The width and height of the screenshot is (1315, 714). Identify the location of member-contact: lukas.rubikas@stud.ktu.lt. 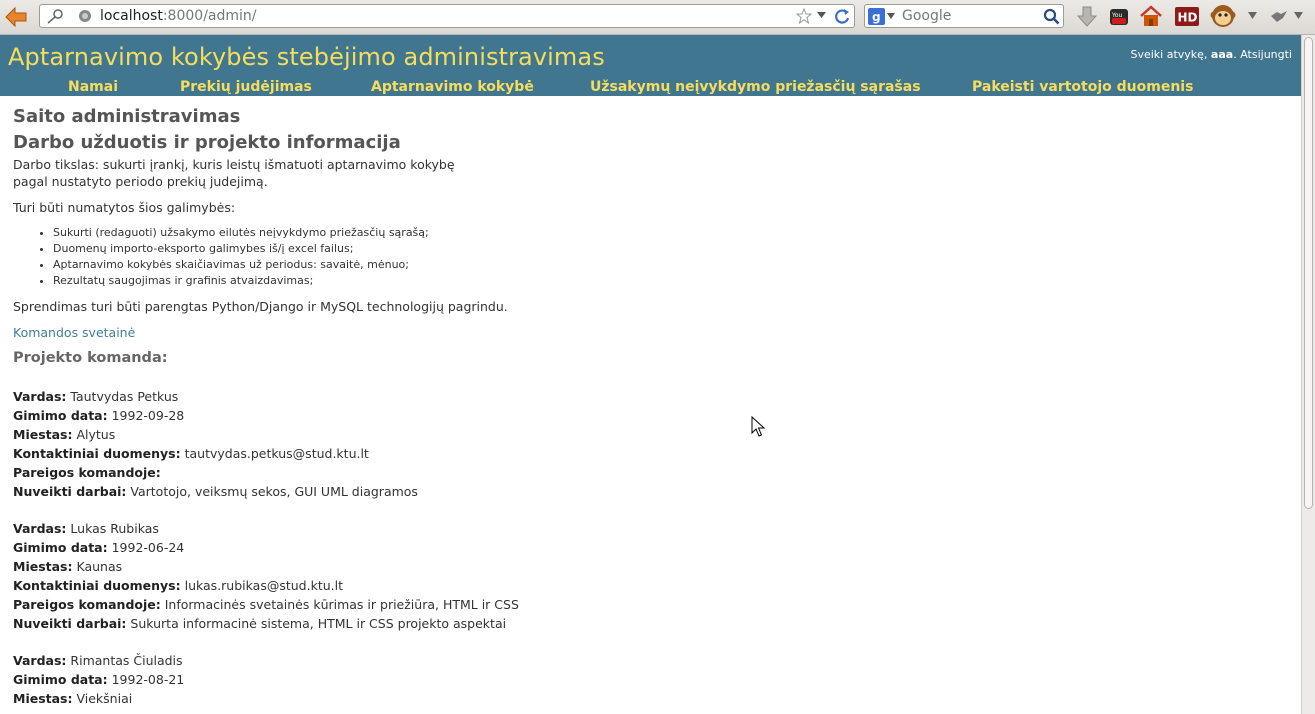
(263, 585).